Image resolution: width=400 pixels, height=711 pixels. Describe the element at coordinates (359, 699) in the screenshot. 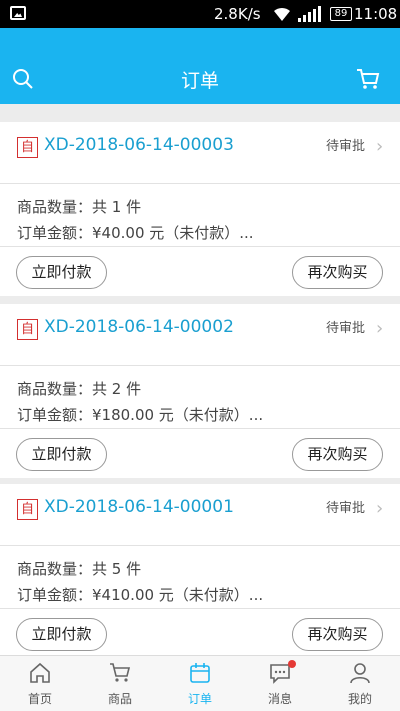

I see `tab-label: 我的` at that location.